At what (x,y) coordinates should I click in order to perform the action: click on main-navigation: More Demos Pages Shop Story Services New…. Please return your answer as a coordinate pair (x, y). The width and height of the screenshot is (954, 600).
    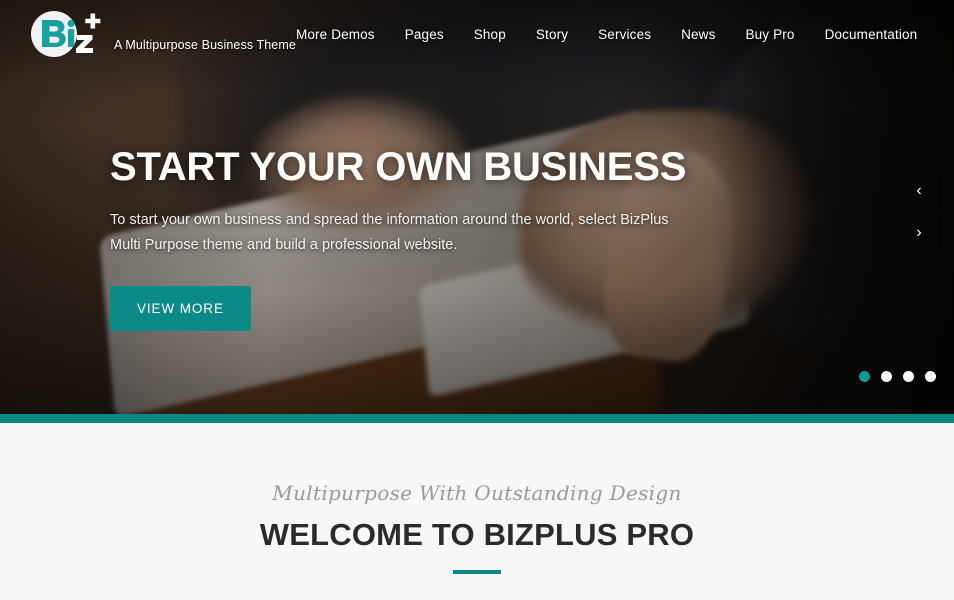
    Looking at the image, I should click on (625, 34).